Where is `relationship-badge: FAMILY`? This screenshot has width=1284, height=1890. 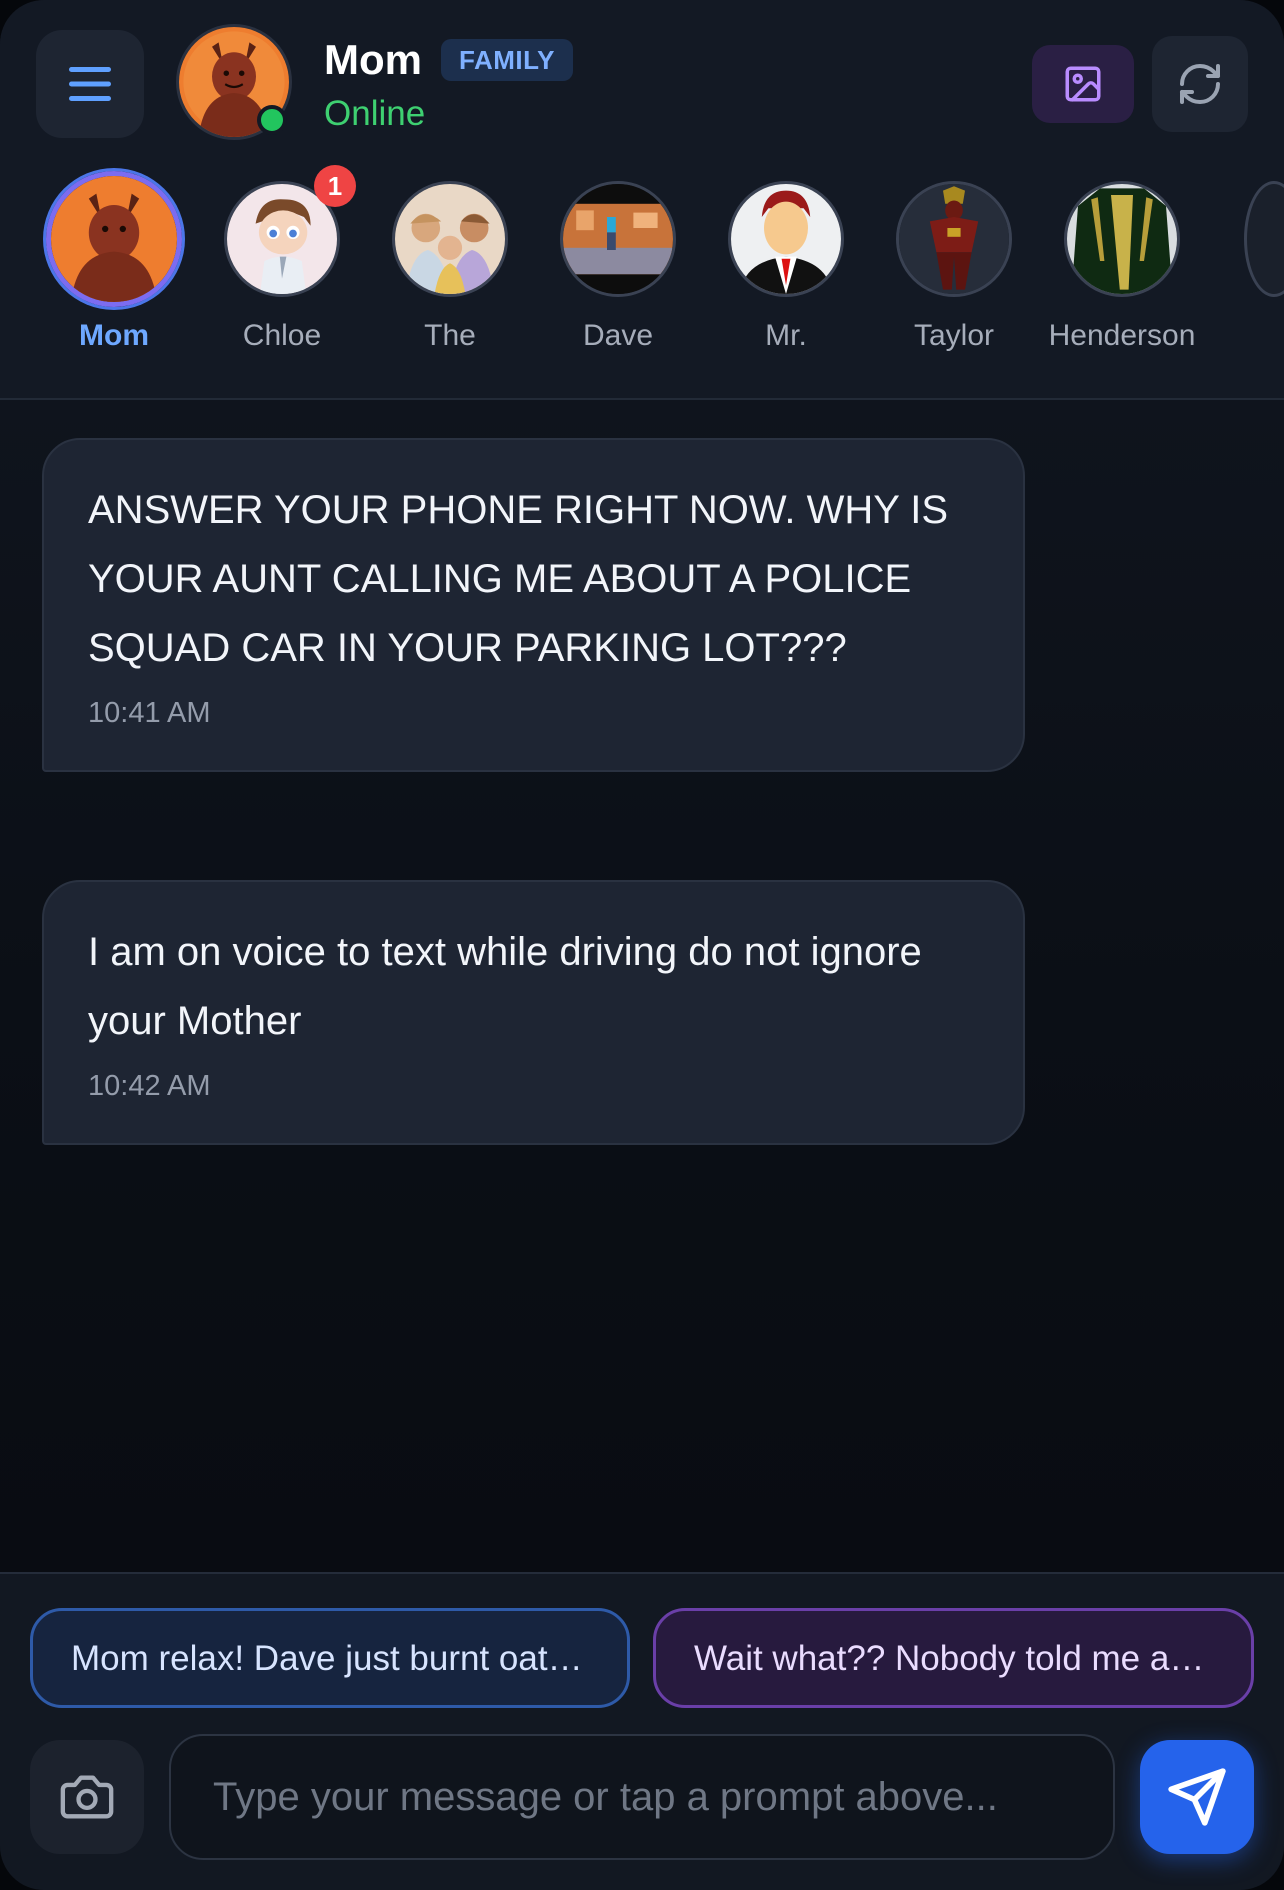 relationship-badge: FAMILY is located at coordinates (507, 60).